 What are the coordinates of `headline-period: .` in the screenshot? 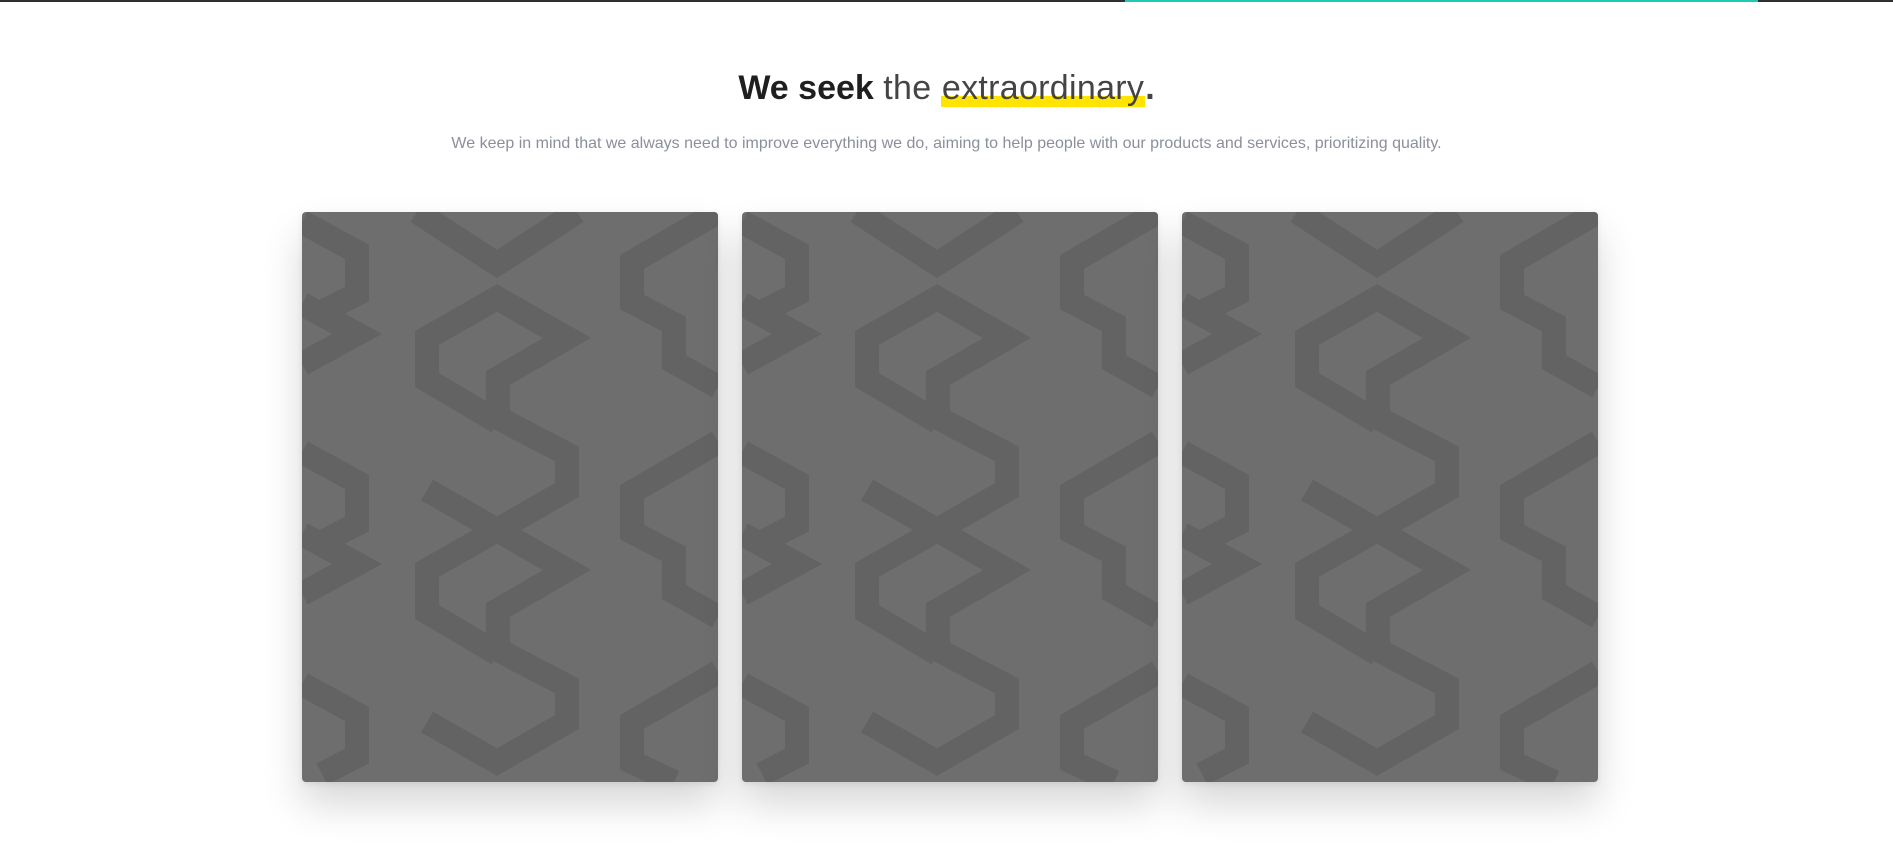 It's located at (1150, 88).